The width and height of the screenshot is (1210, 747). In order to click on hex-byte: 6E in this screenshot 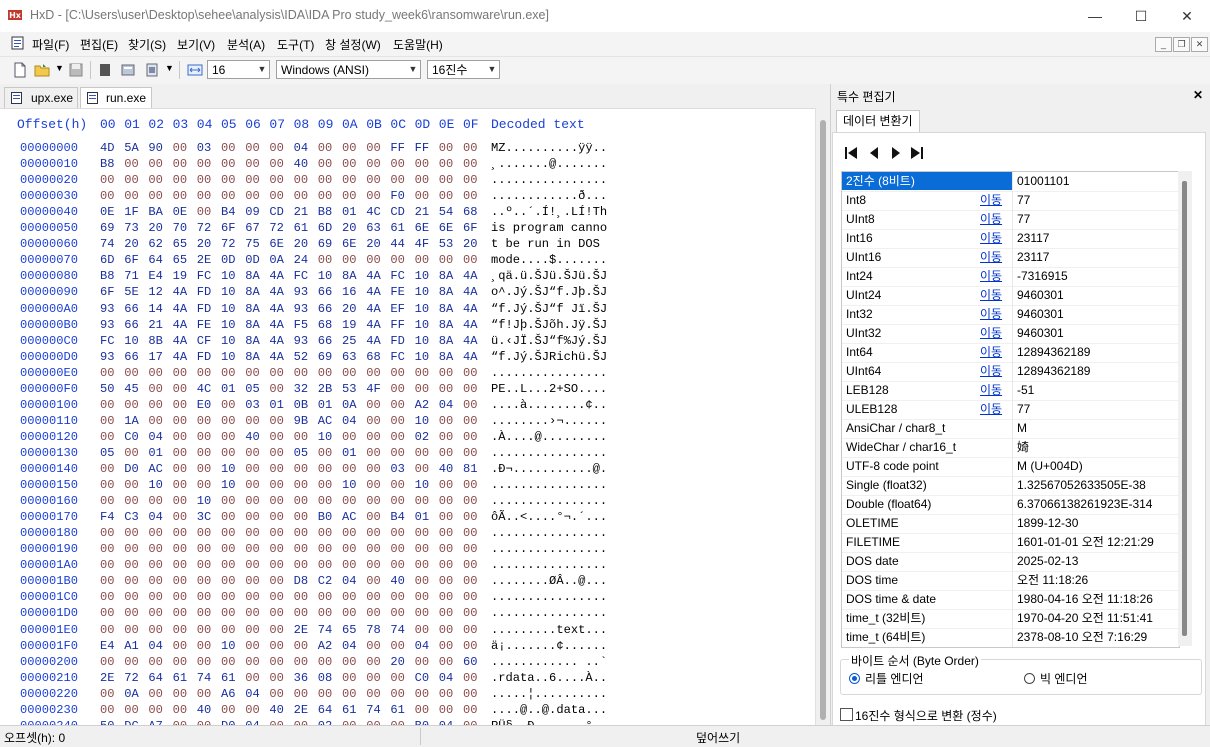, I will do `click(352, 244)`.